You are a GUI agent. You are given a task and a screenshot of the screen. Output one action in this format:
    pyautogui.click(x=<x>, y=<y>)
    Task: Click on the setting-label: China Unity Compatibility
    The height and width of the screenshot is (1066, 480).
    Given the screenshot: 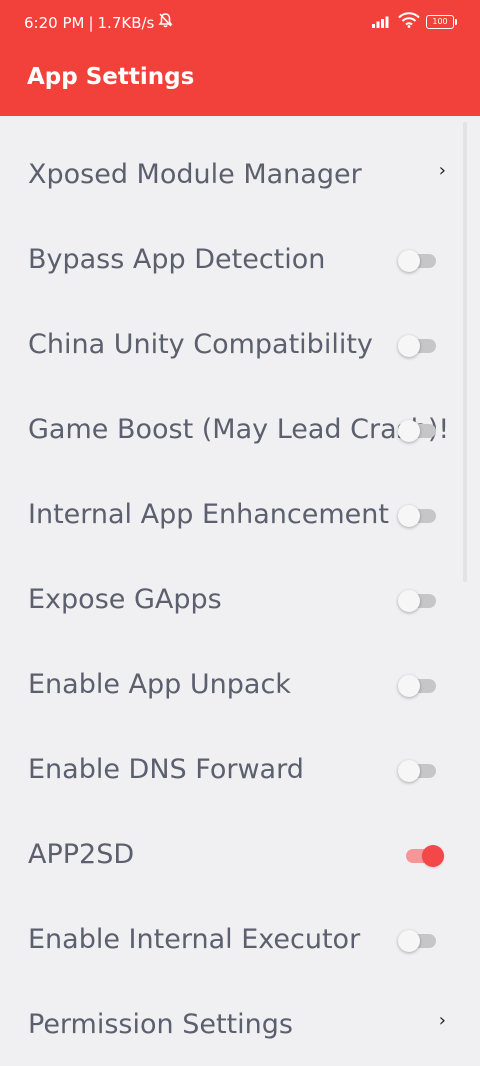 What is the action you would take?
    pyautogui.click(x=200, y=344)
    